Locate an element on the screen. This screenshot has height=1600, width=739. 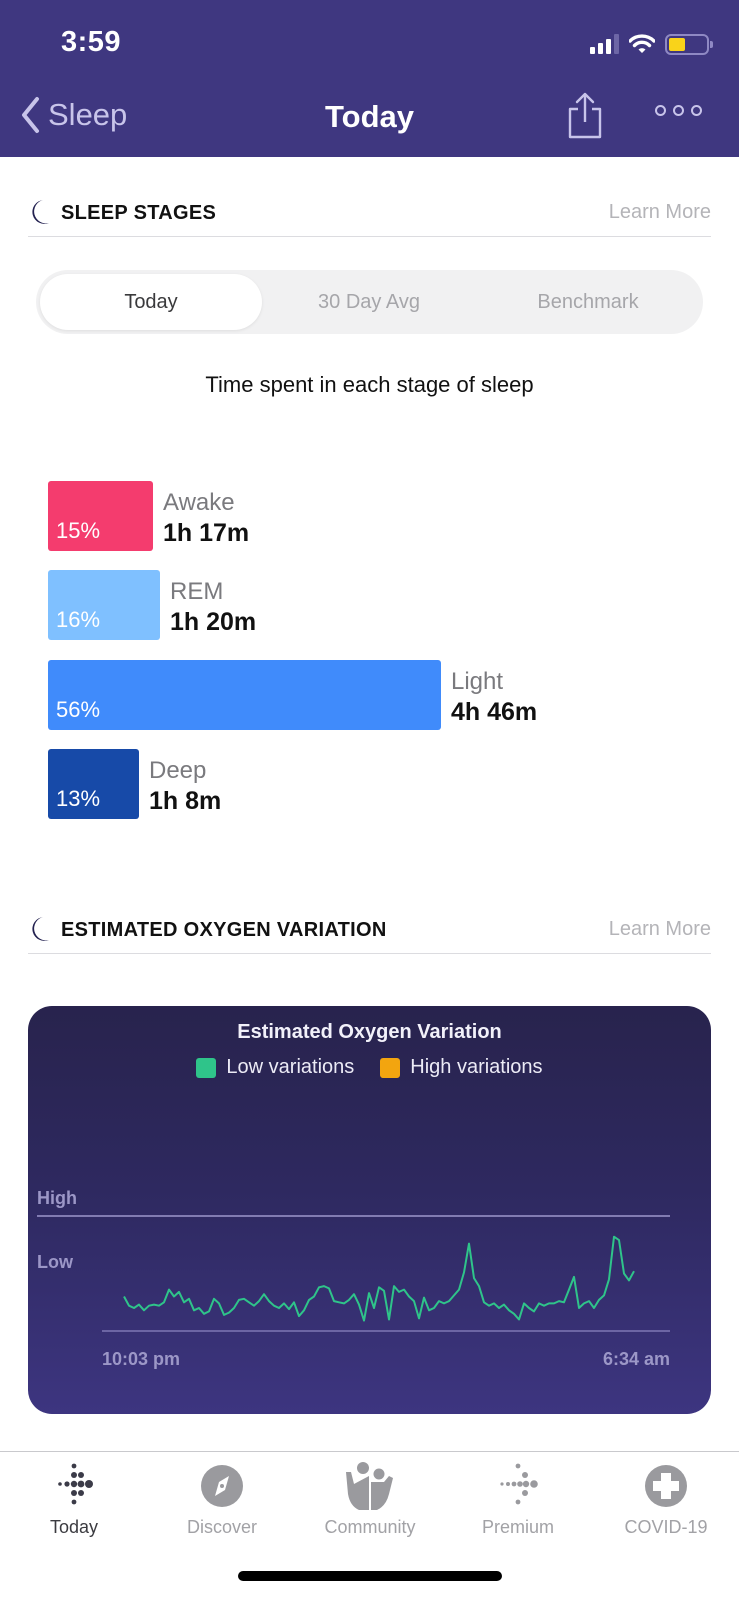
period-segmented-control: Today 30 Day Avg Benchmark is located at coordinates (369, 302).